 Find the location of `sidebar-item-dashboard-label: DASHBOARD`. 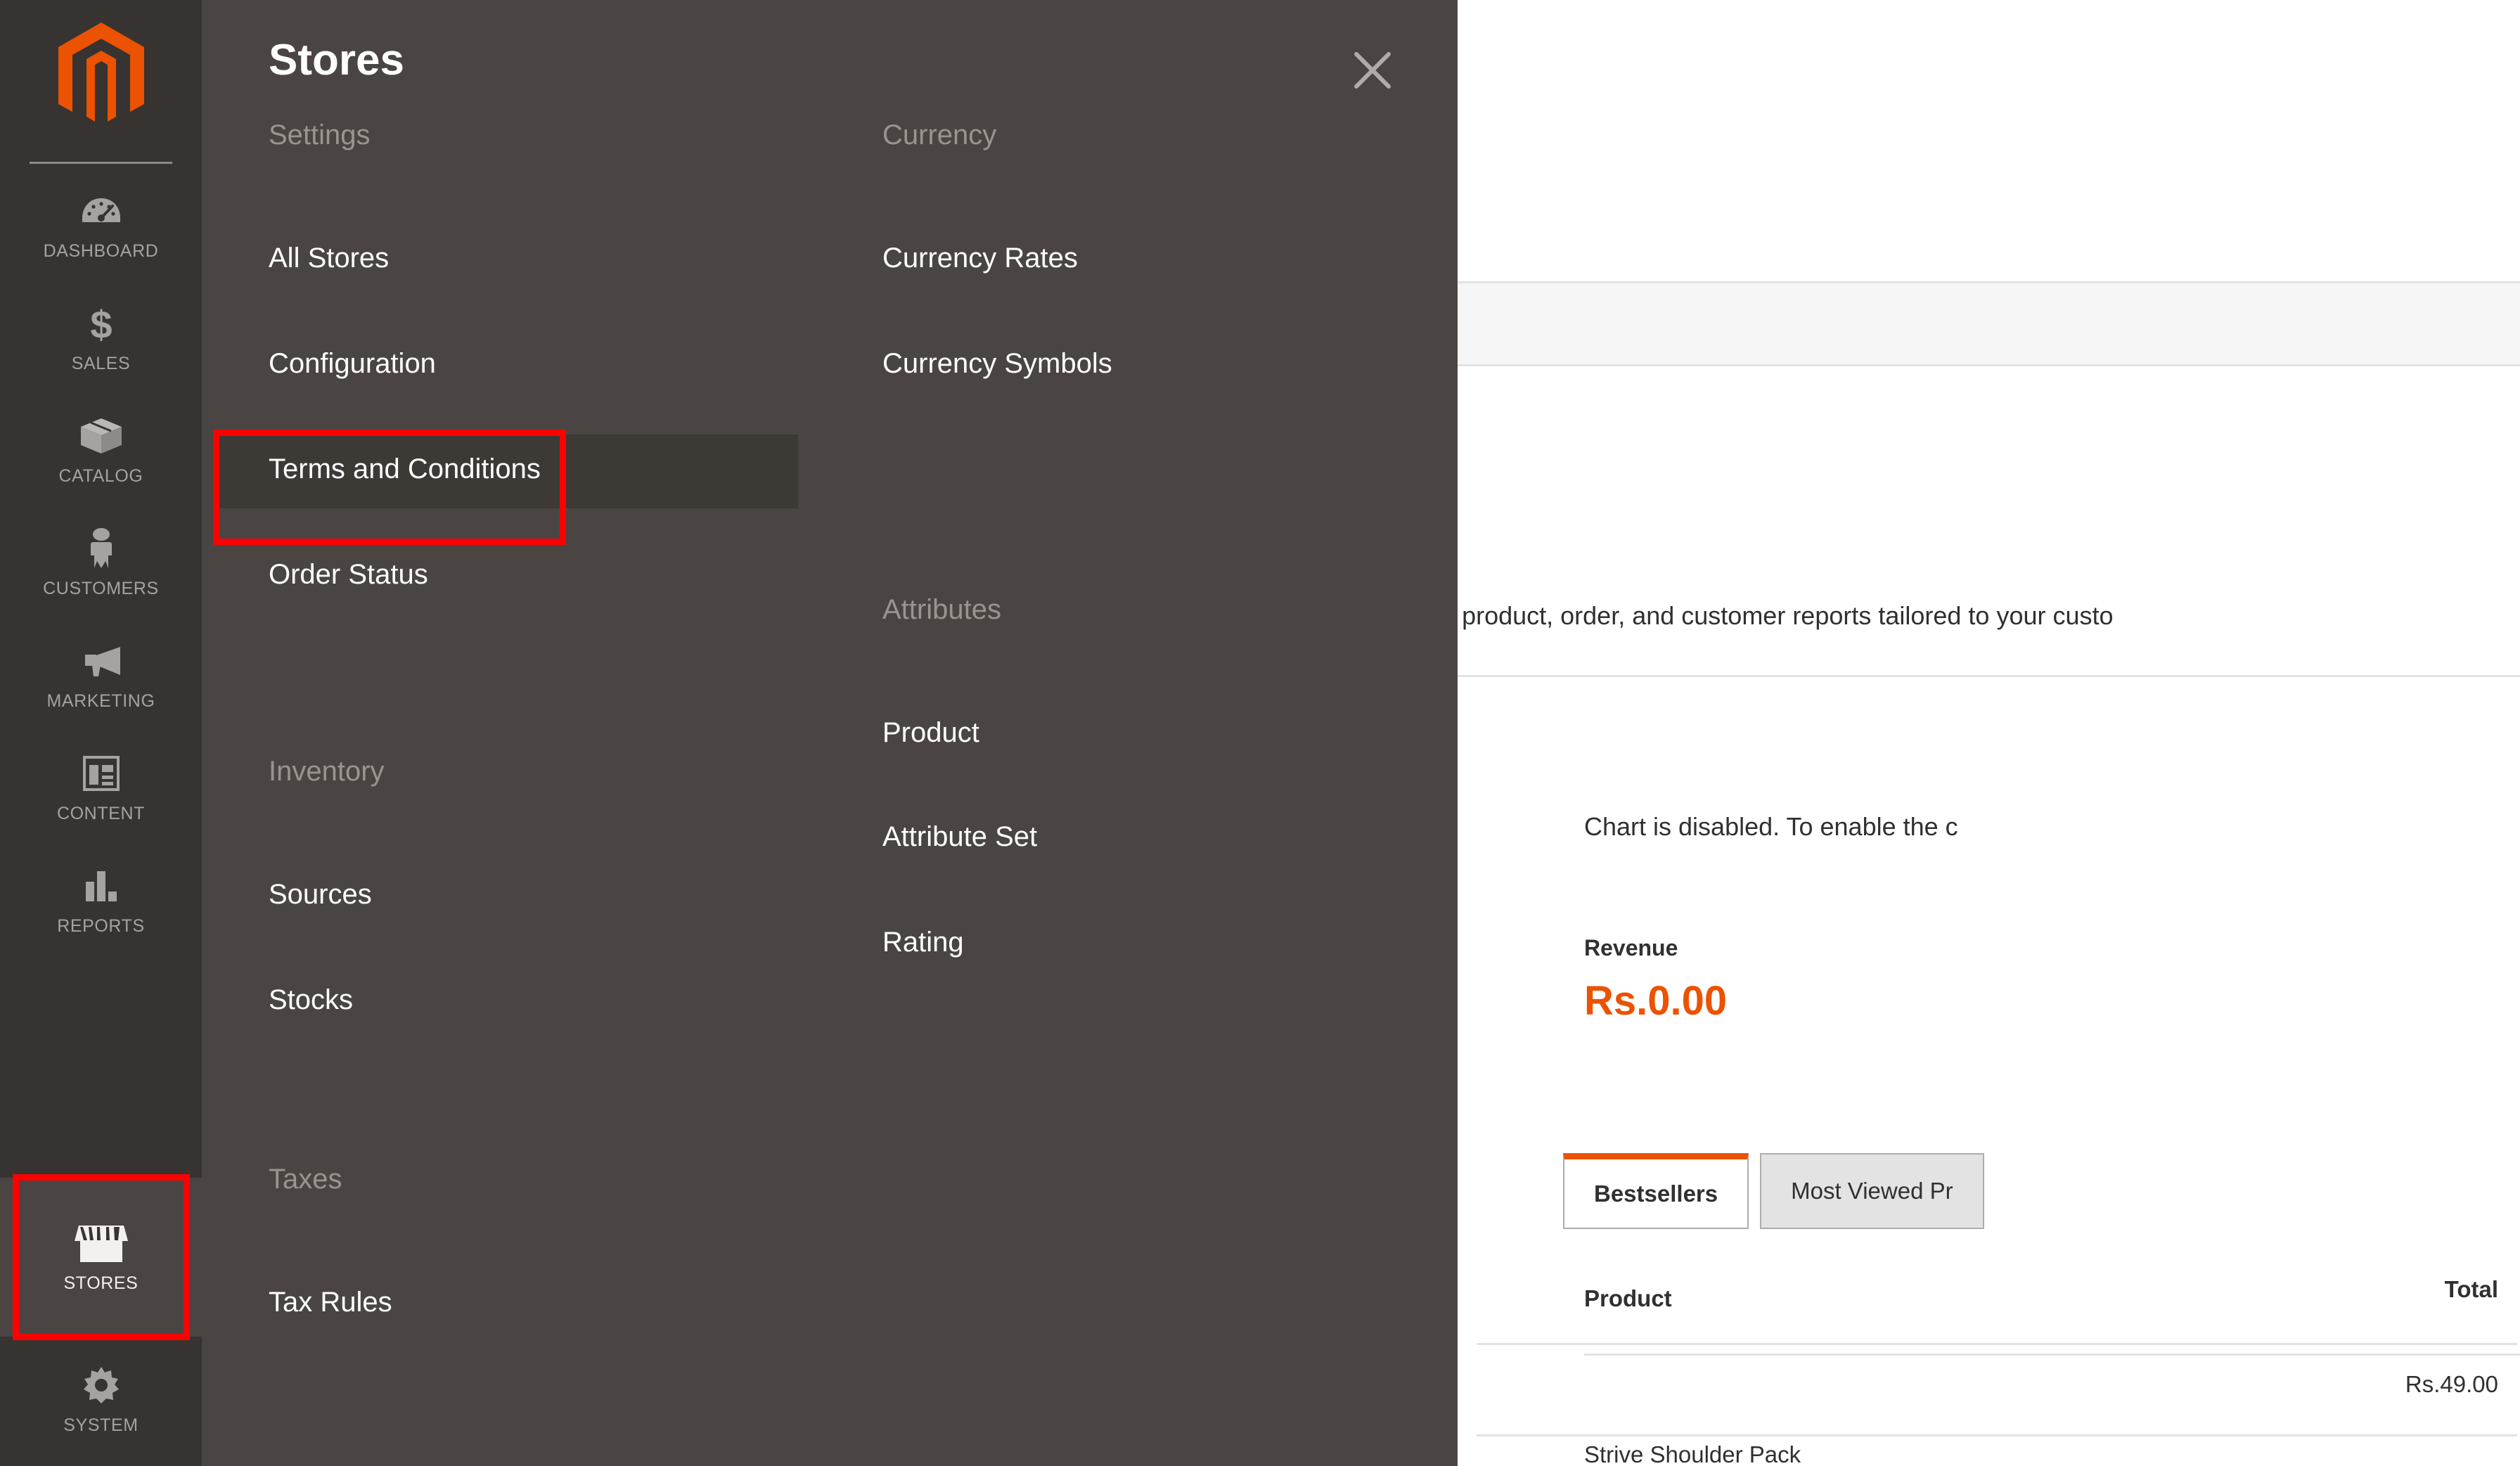

sidebar-item-dashboard-label: DASHBOARD is located at coordinates (101, 250).